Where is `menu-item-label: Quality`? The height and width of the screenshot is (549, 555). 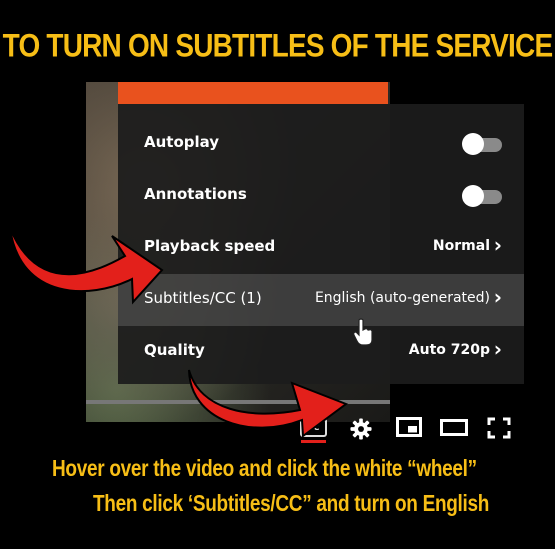
menu-item-label: Quality is located at coordinates (174, 350).